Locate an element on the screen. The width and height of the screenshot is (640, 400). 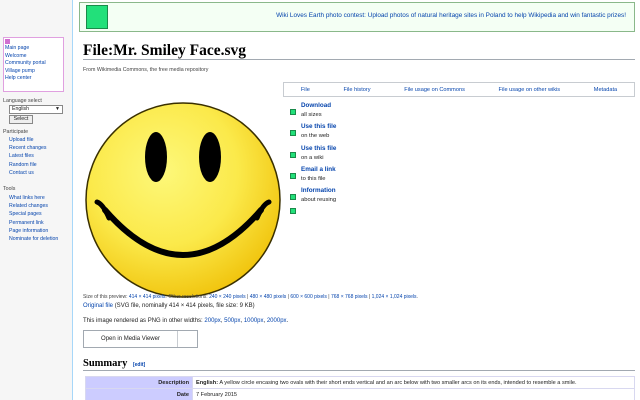
use-on-wiki-action: Use this file on a wiki is located at coordinates (335, 153).